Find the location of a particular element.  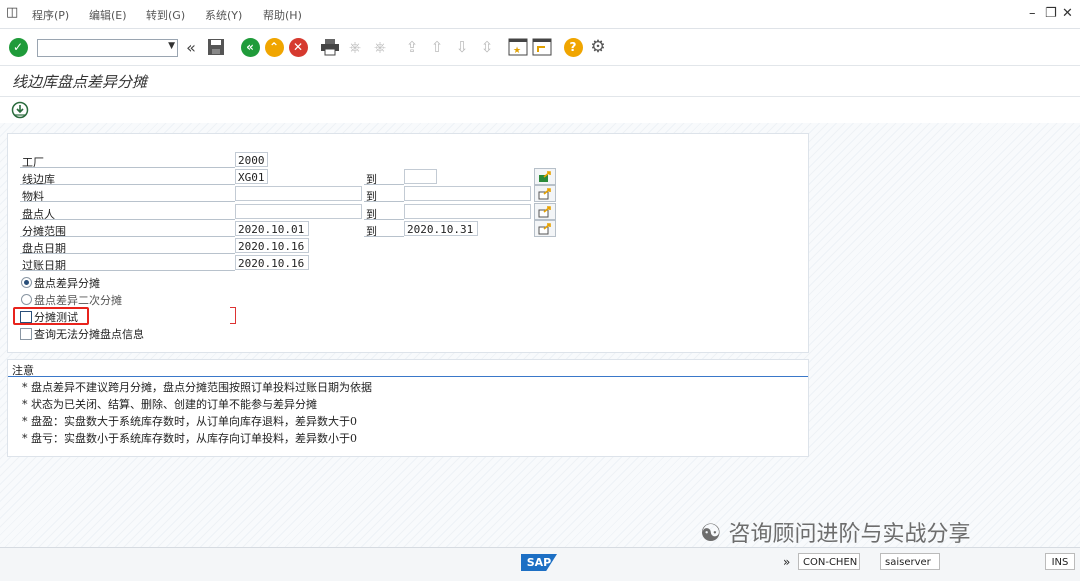

find-next-icon: ⎈ is located at coordinates (380, 47).